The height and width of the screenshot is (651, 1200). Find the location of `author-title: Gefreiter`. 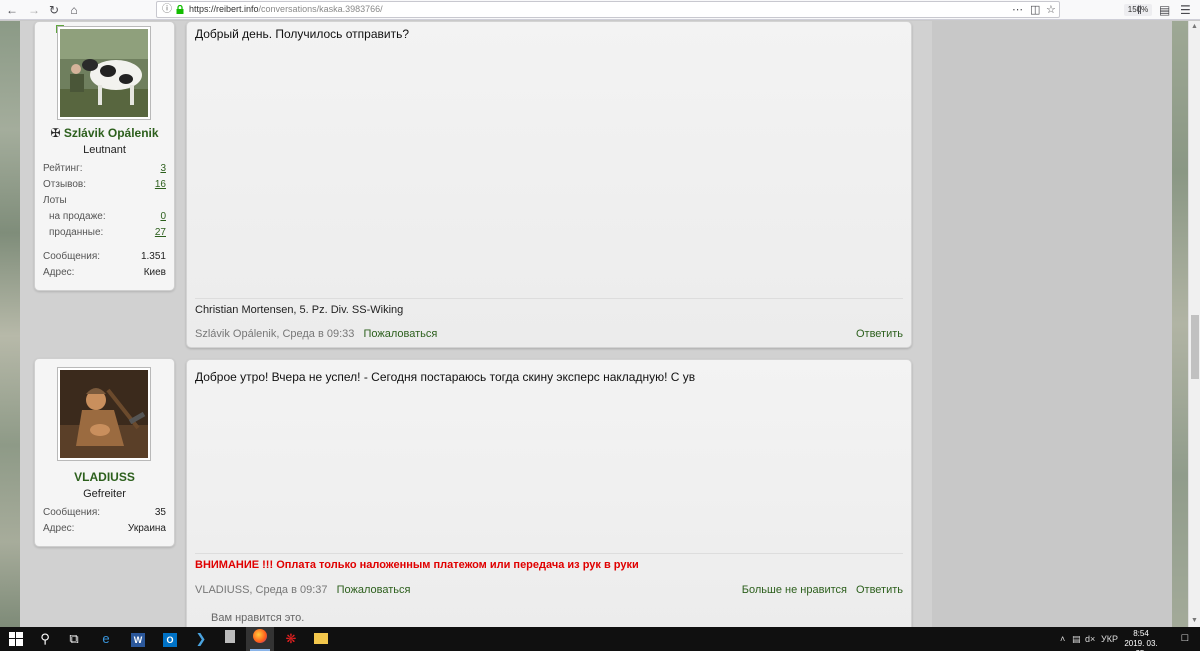

author-title: Gefreiter is located at coordinates (104, 494).